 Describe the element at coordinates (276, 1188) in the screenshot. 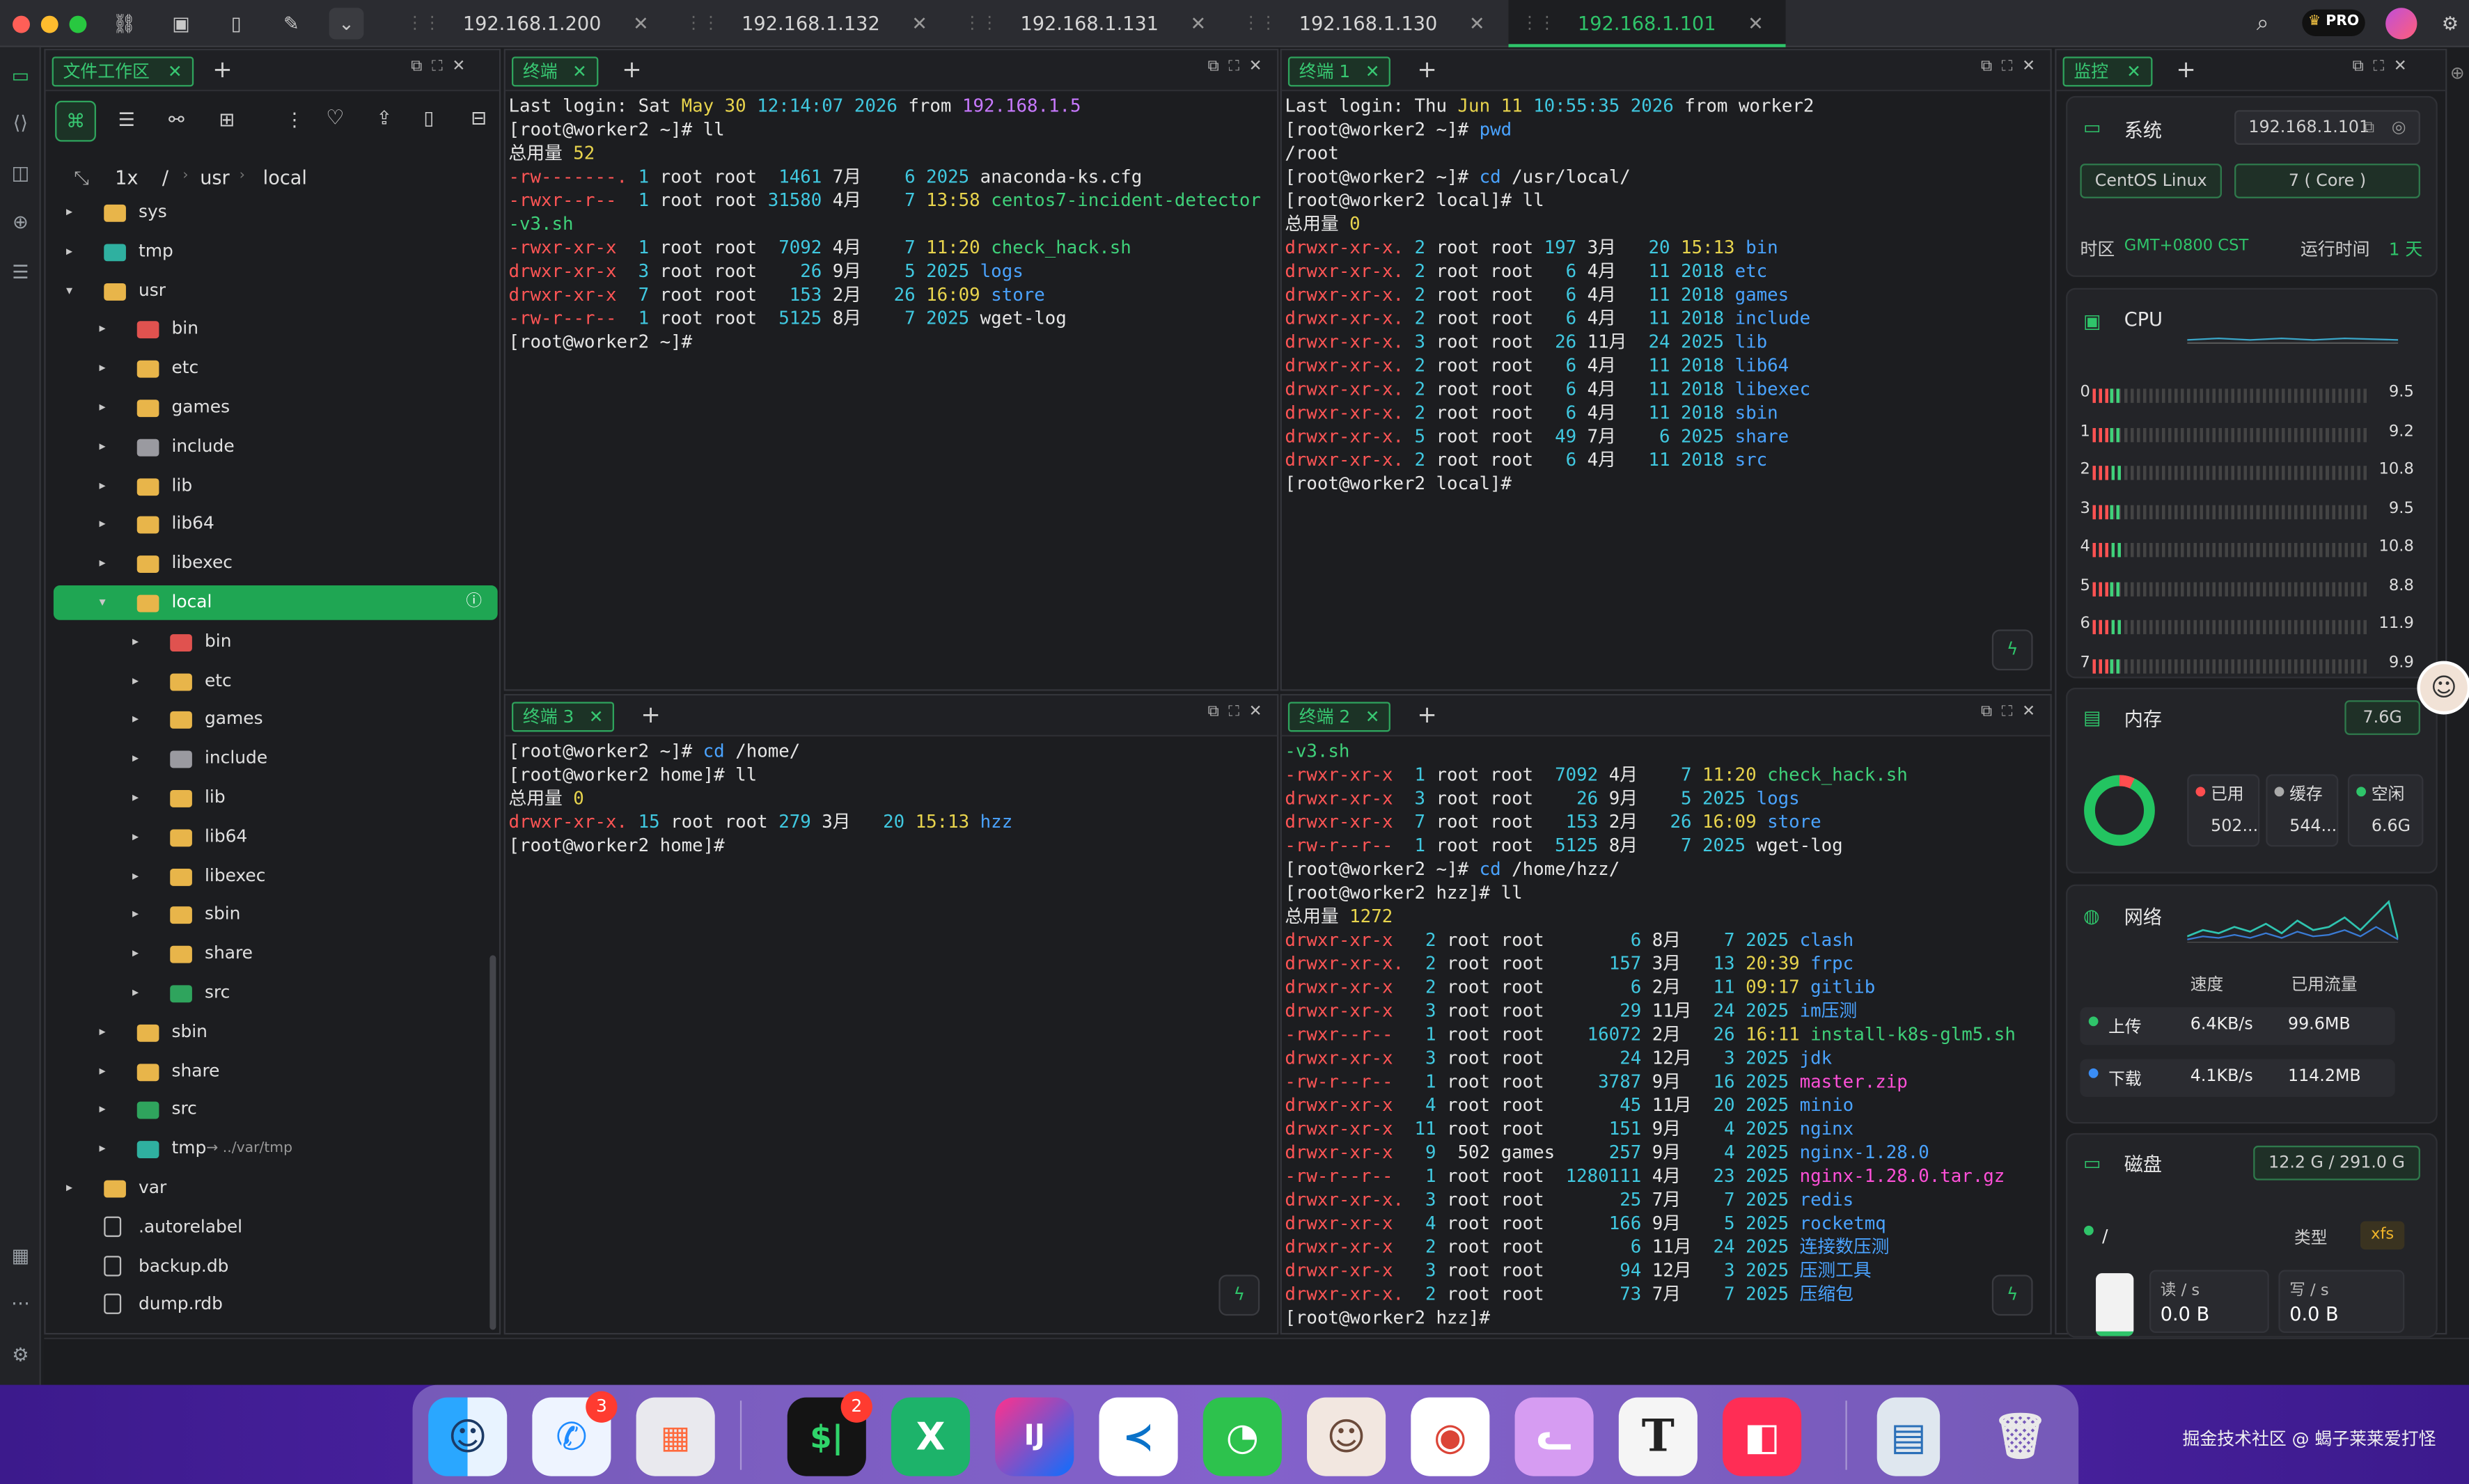

I see `tree-item: ▸ var` at that location.